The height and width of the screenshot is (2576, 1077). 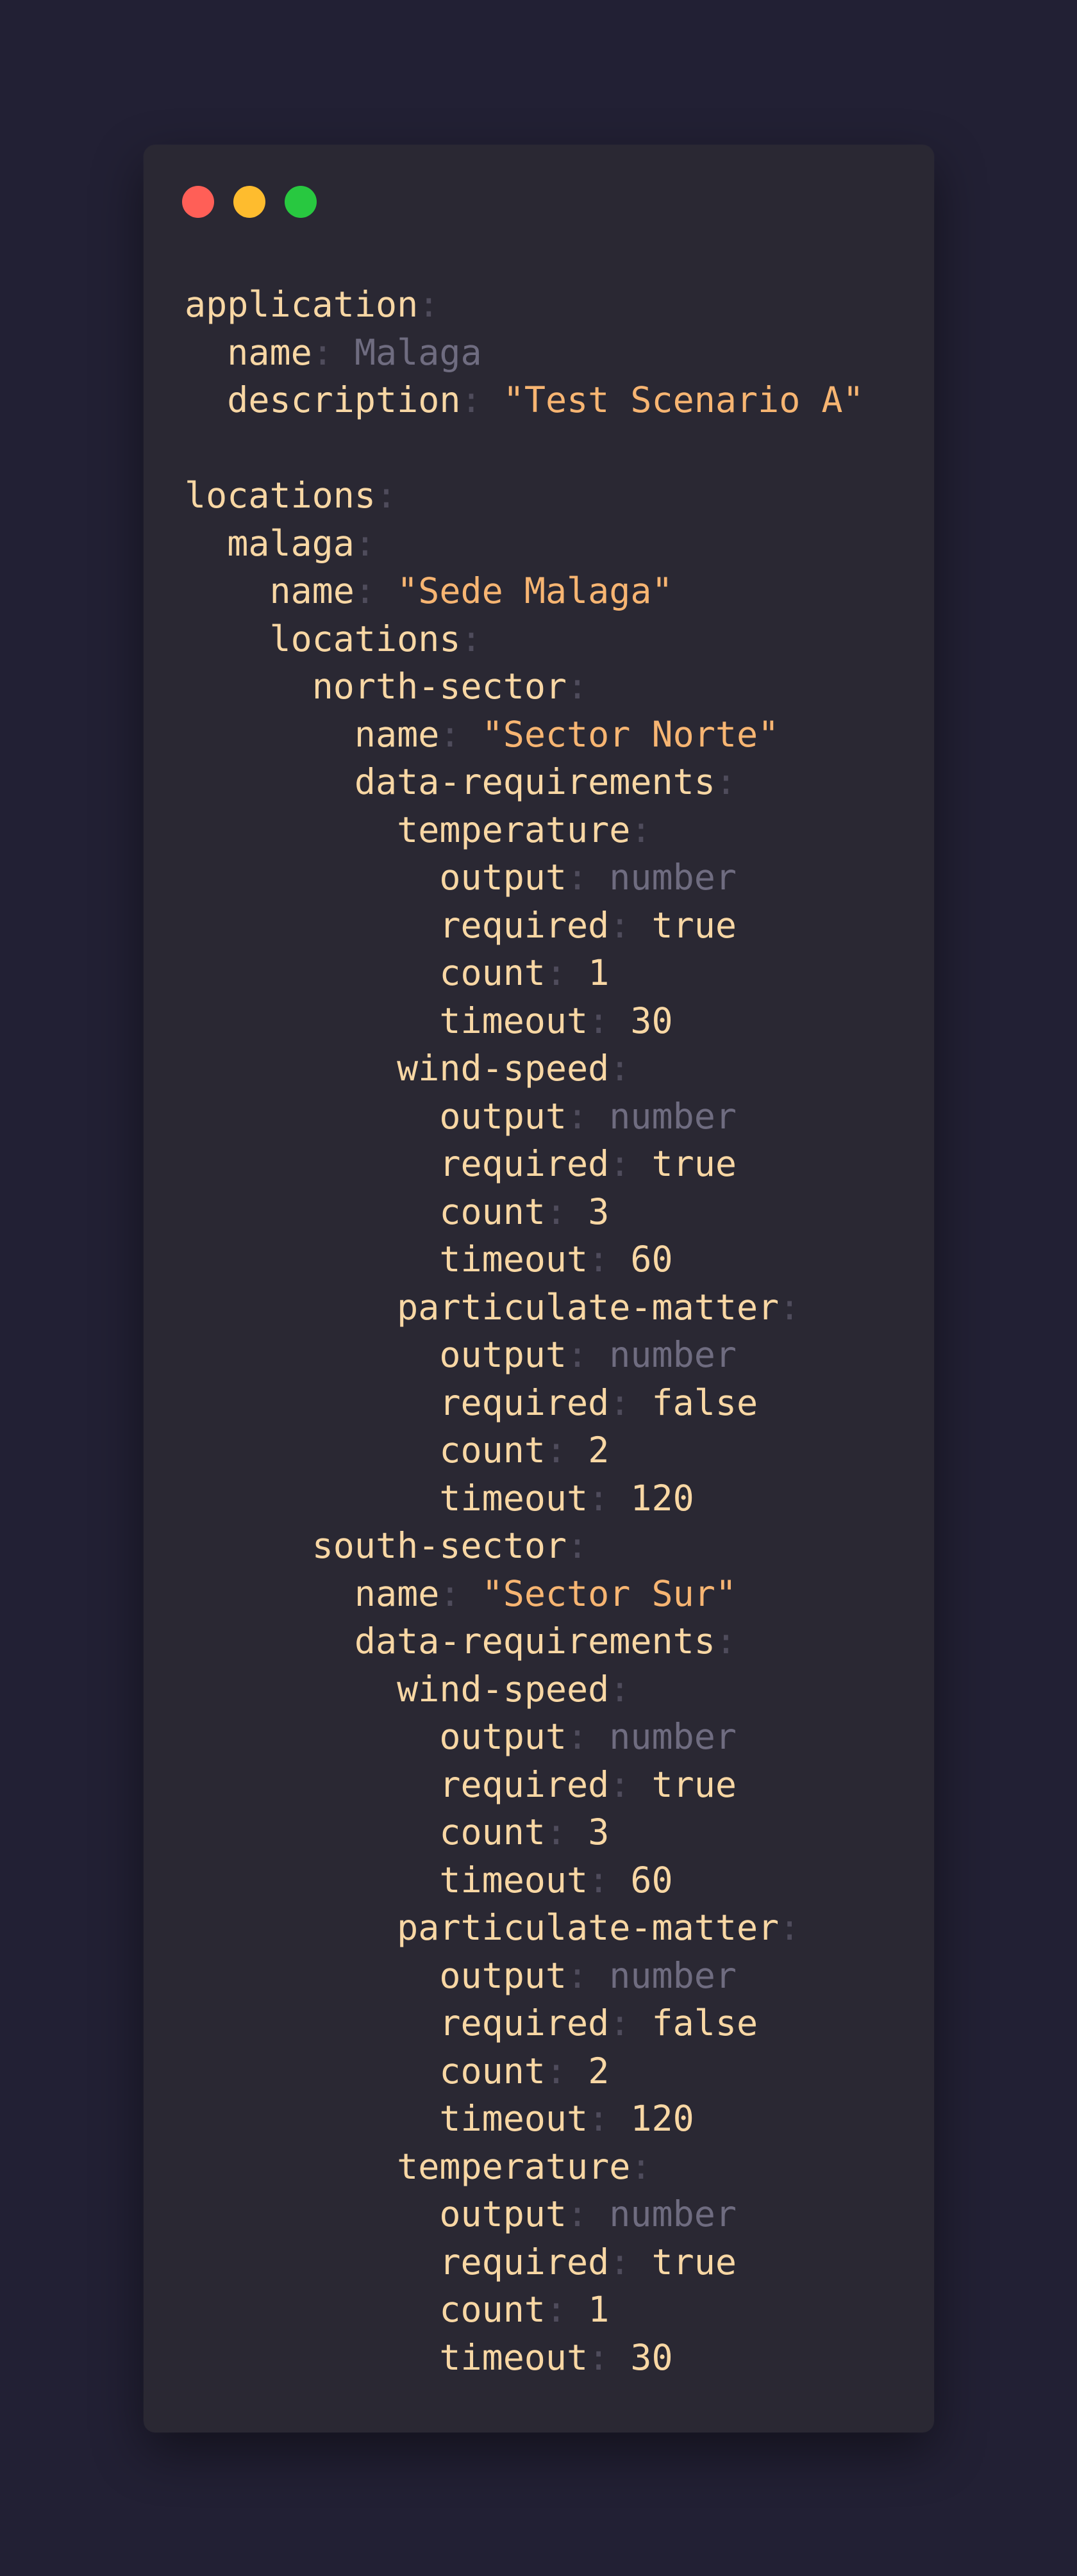 What do you see at coordinates (535, 781) in the screenshot?
I see `code-key: data-requirements` at bounding box center [535, 781].